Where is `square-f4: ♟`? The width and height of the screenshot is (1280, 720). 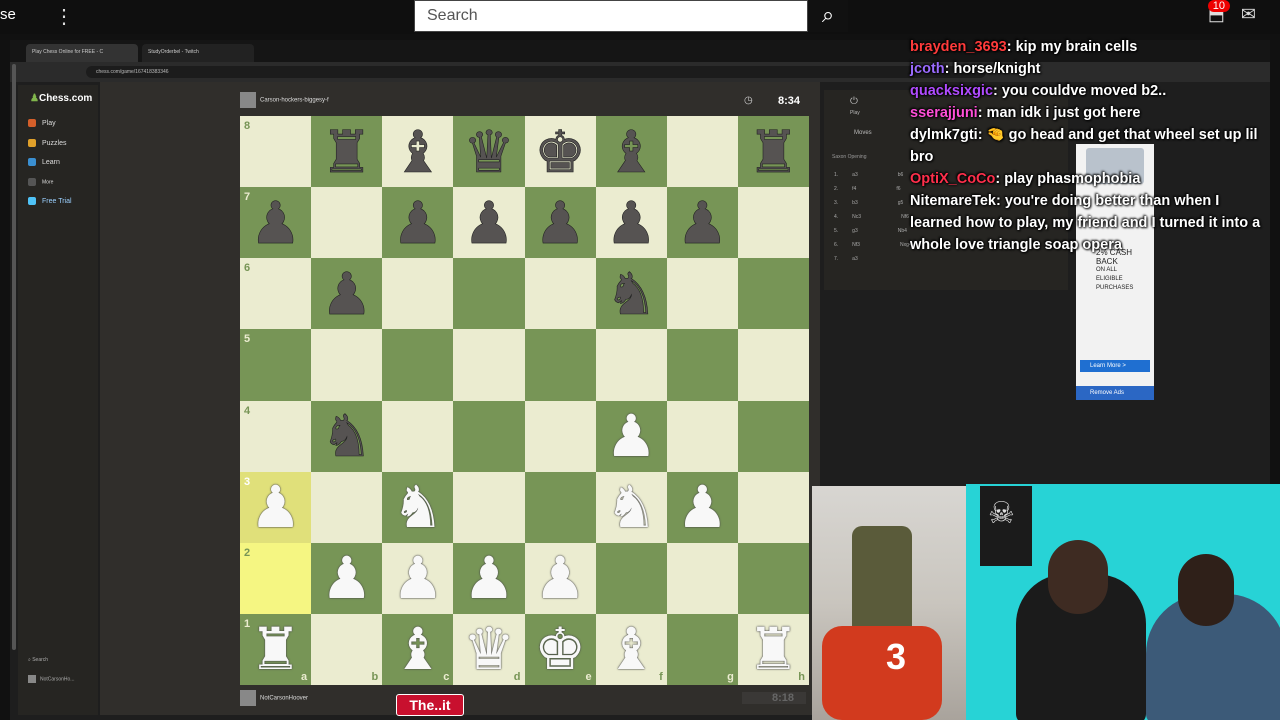
square-f4: ♟ is located at coordinates (631, 436).